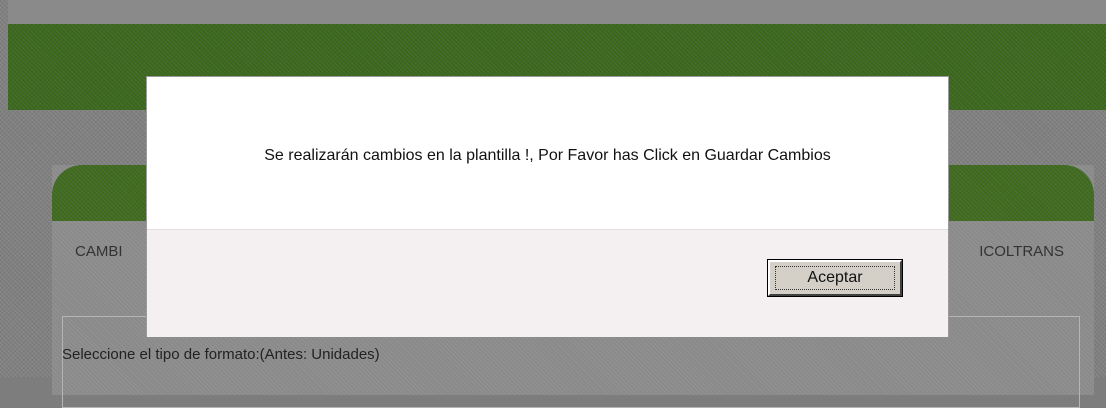 This screenshot has height=408, width=1106. Describe the element at coordinates (1021, 251) in the screenshot. I see `panel-tab-right: ICOLTRANS` at that location.